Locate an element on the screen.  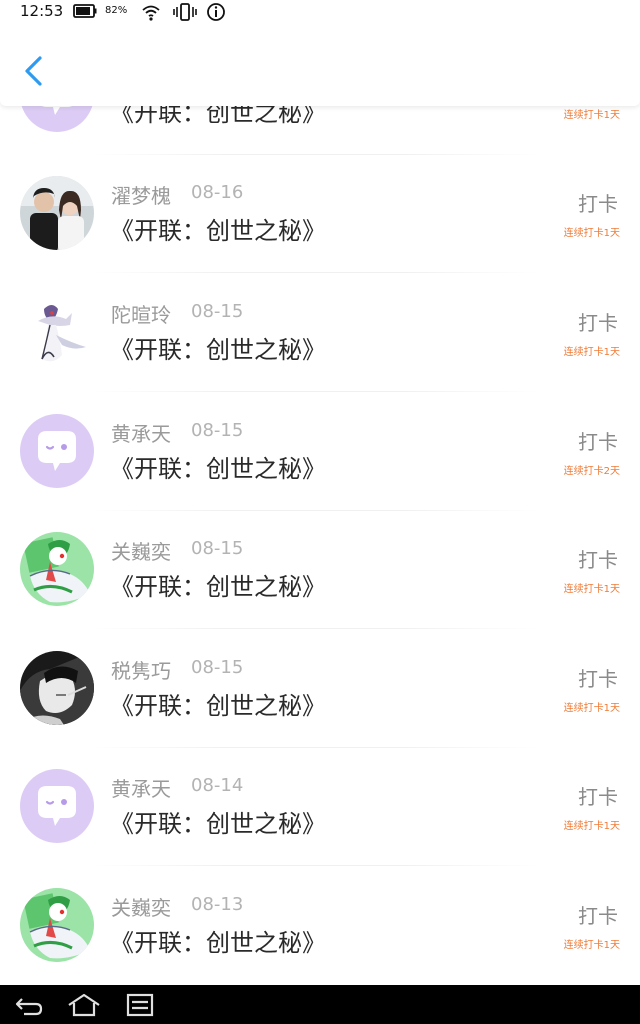
user-name: 濯梦槐 is located at coordinates (141, 194).